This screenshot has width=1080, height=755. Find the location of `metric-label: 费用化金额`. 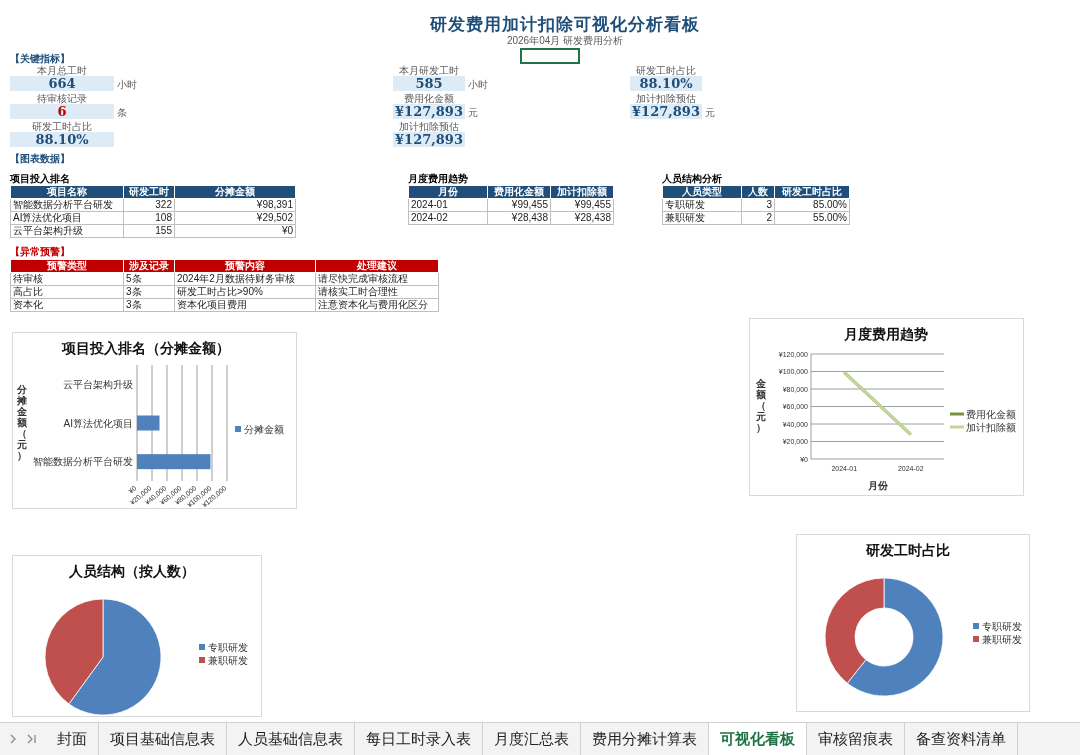

metric-label: 费用化金额 is located at coordinates (429, 98).